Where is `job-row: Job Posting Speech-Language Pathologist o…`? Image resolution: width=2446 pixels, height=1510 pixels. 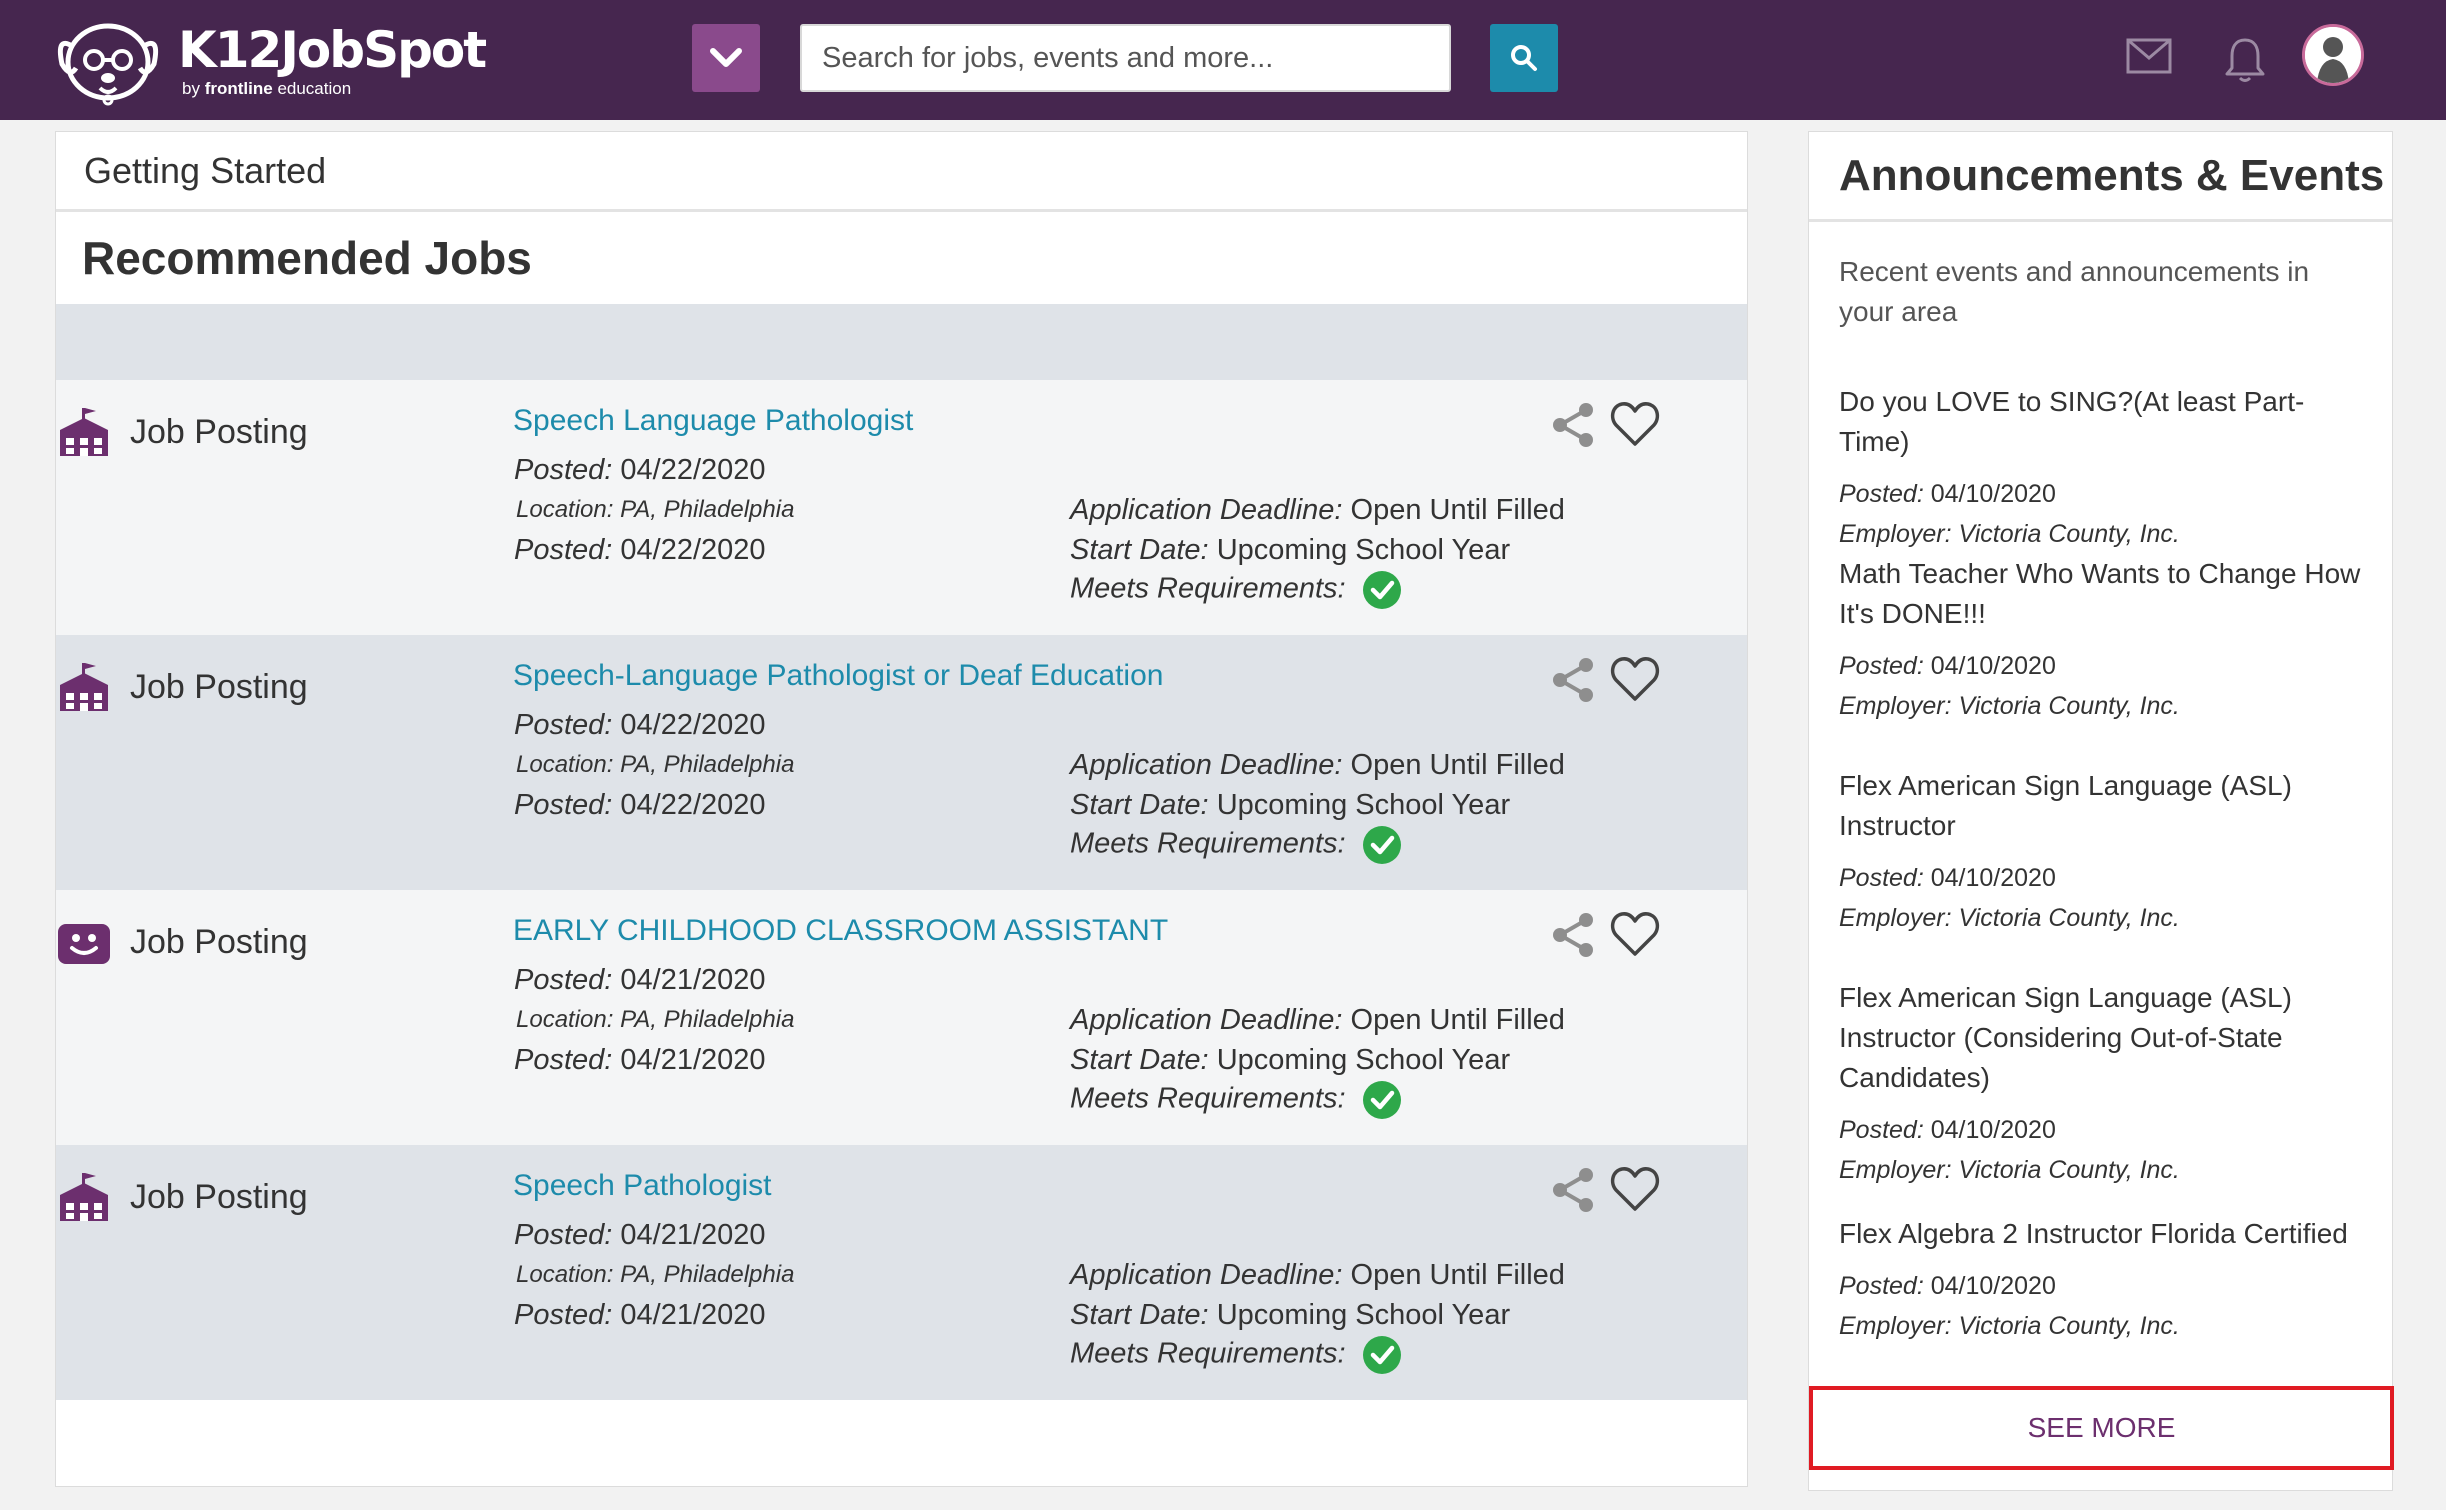 job-row: Job Posting Speech-Language Pathologist o… is located at coordinates (901, 762).